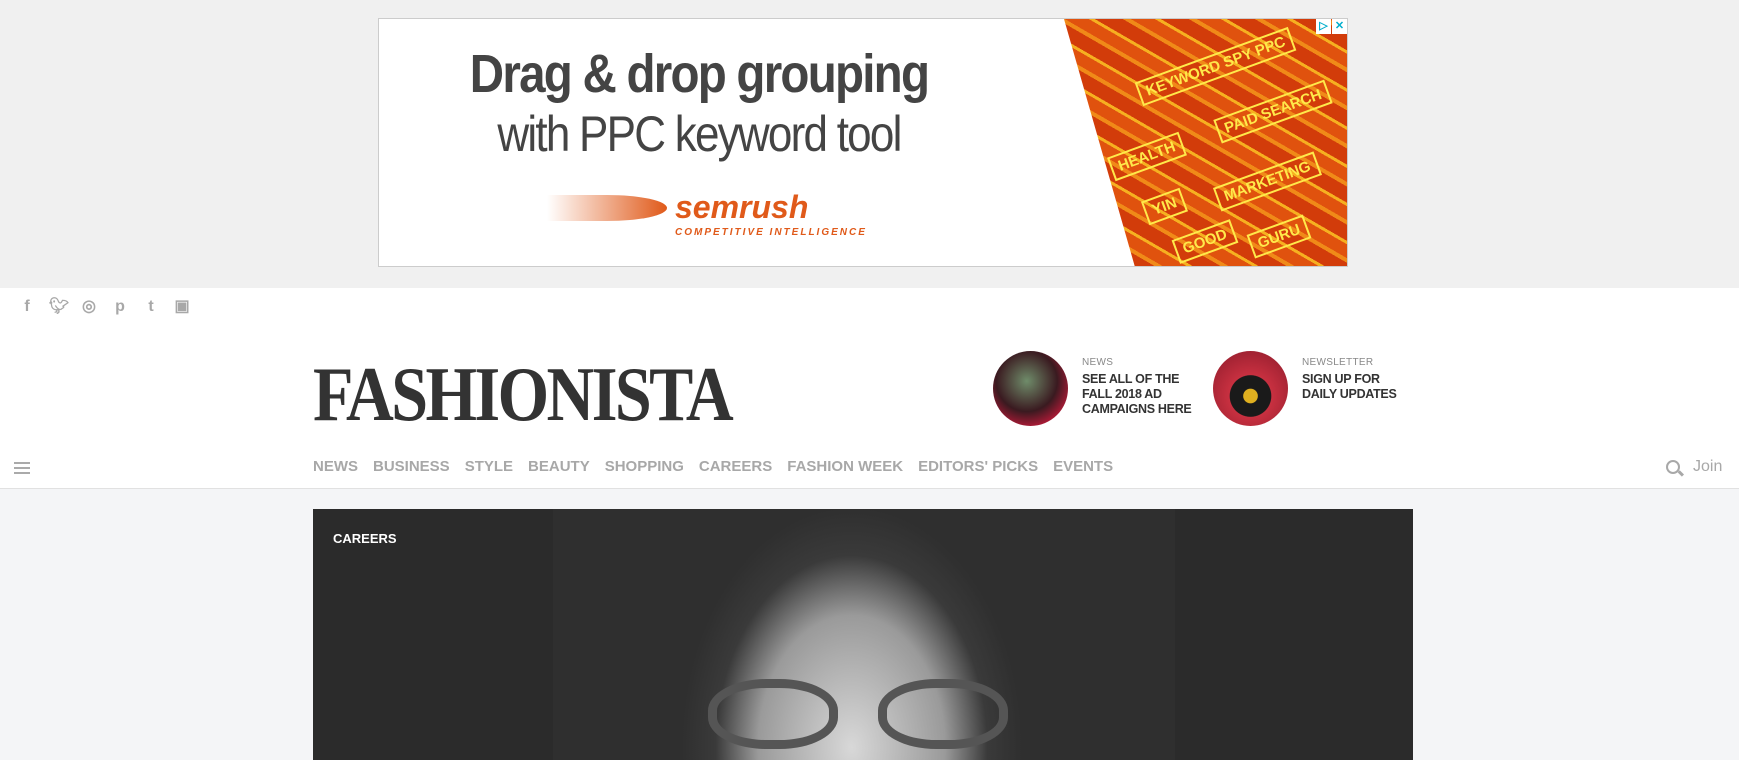  I want to click on nav-events: EVENTS, so click(1083, 466).